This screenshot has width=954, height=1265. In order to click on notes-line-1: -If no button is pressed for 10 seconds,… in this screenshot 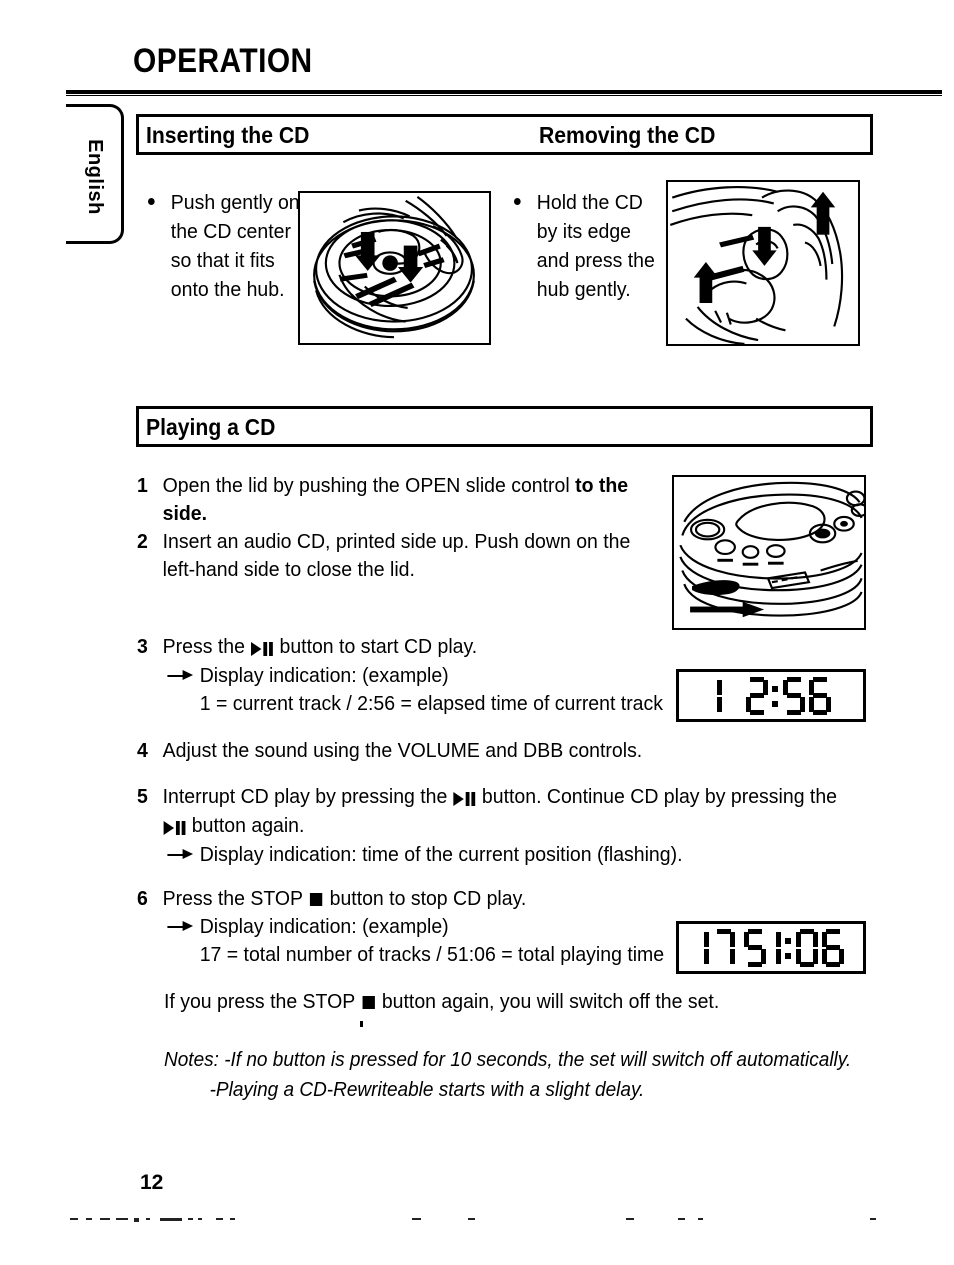, I will do `click(538, 1060)`.